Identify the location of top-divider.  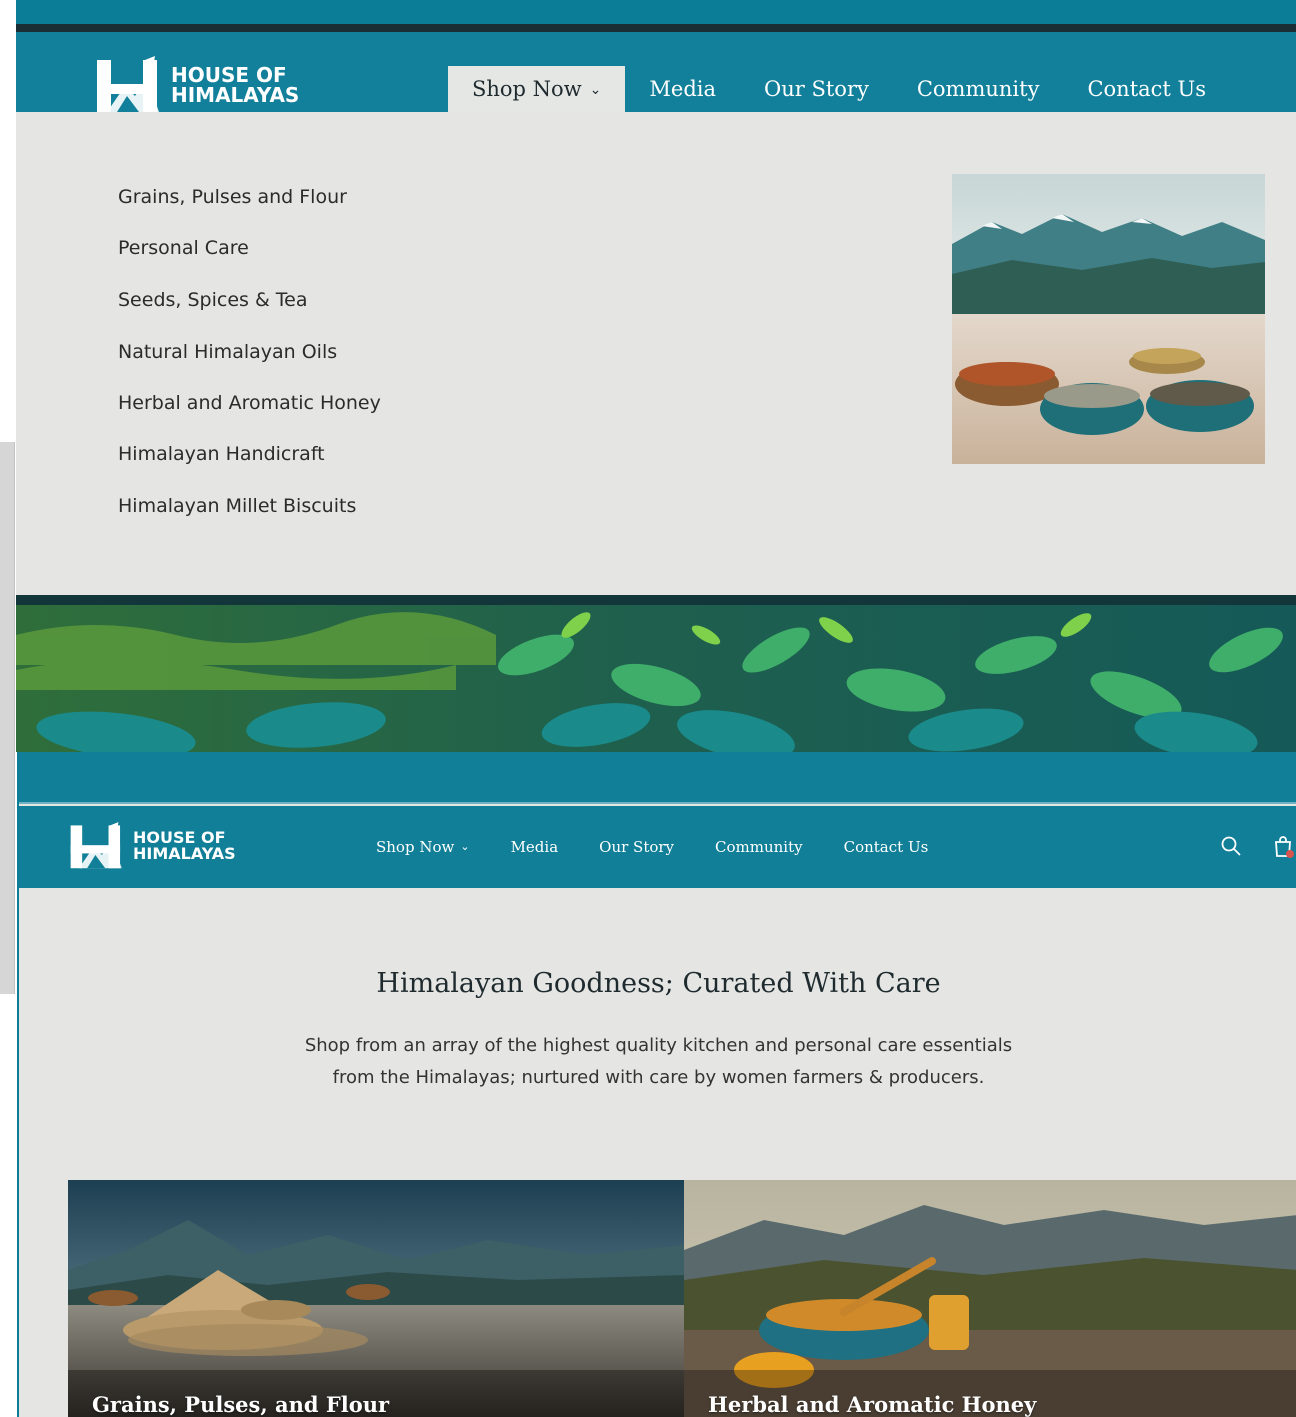
(656, 28).